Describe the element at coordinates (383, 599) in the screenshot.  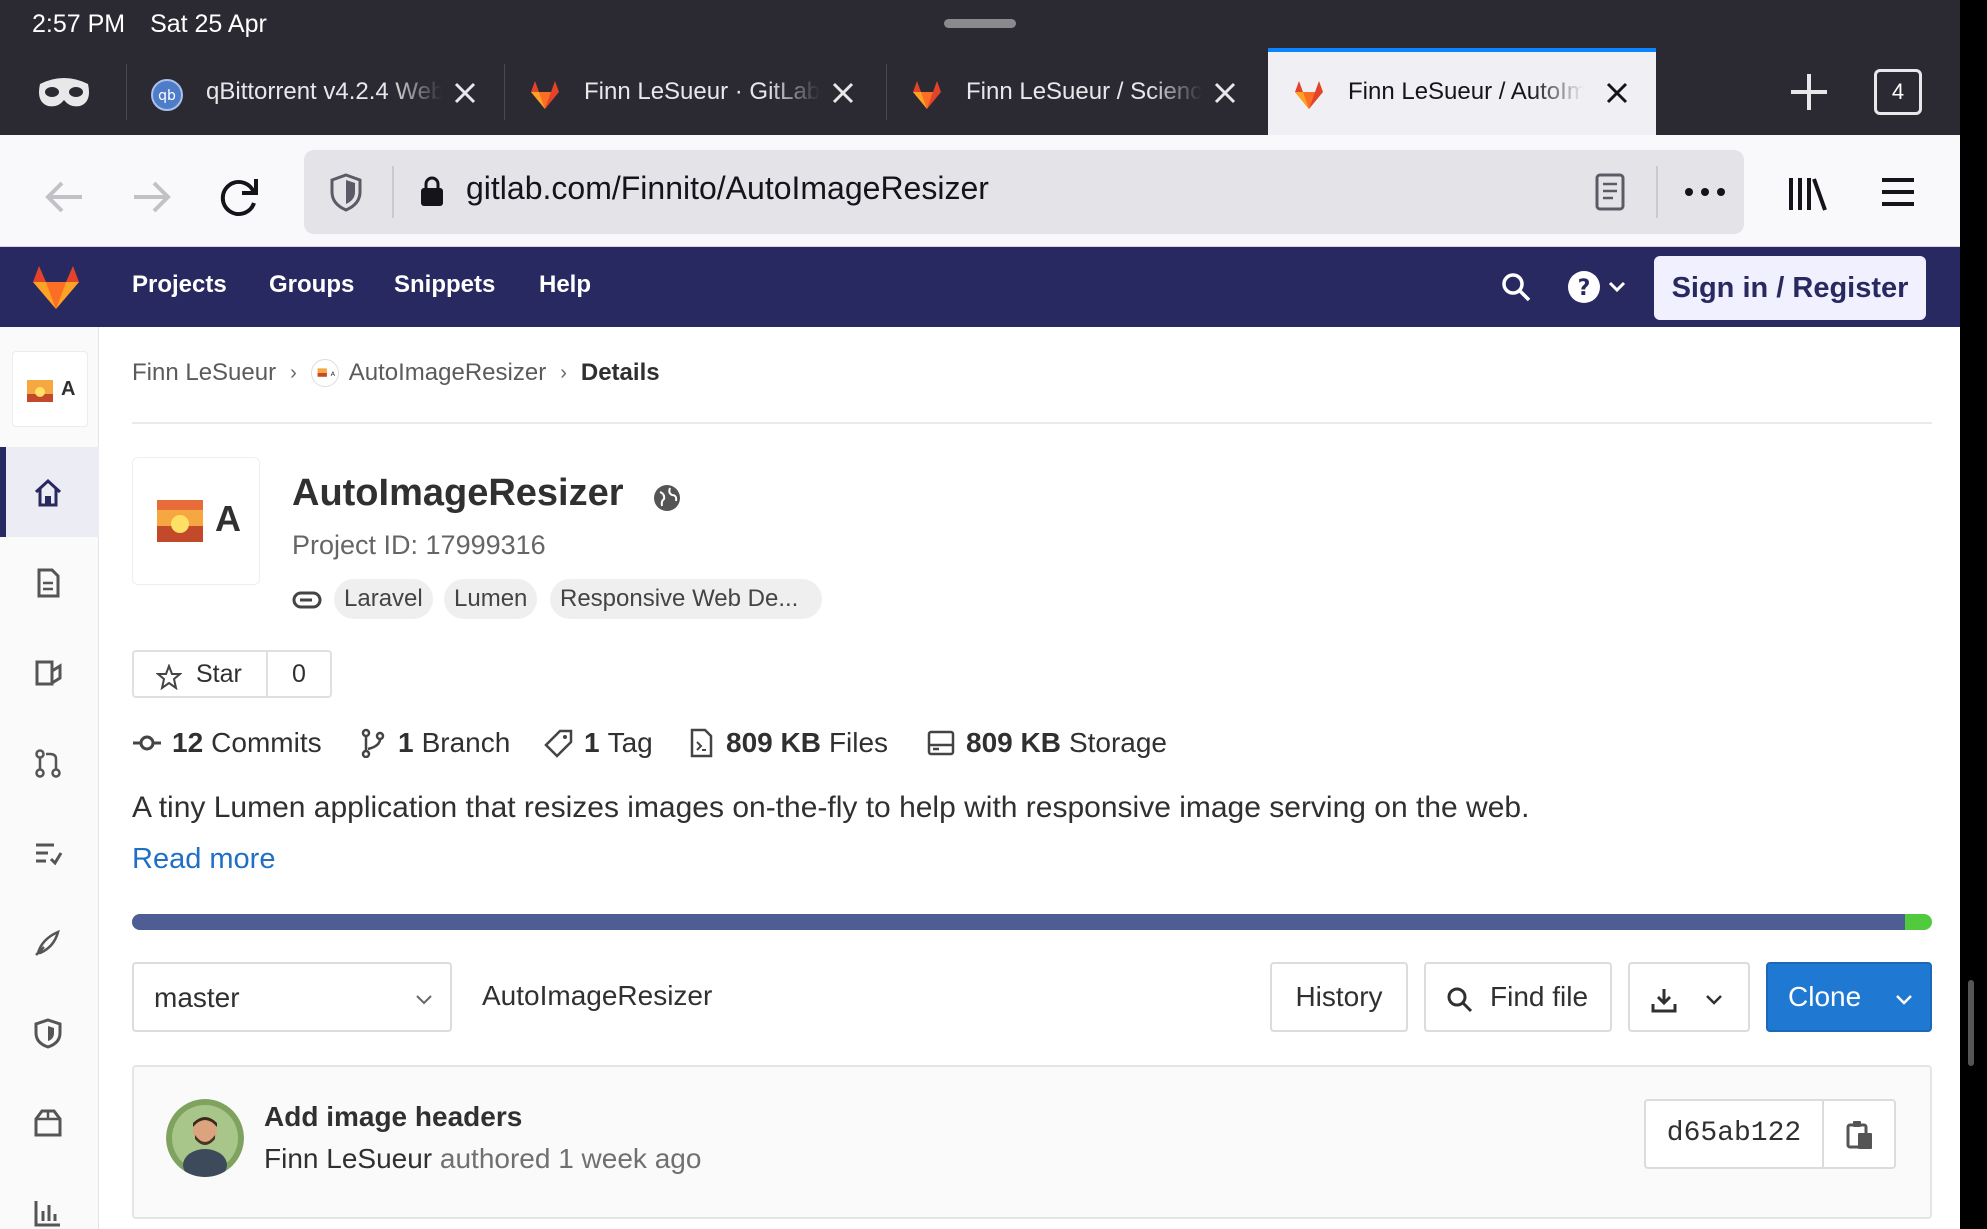
I see `topic-badge: Laravel` at that location.